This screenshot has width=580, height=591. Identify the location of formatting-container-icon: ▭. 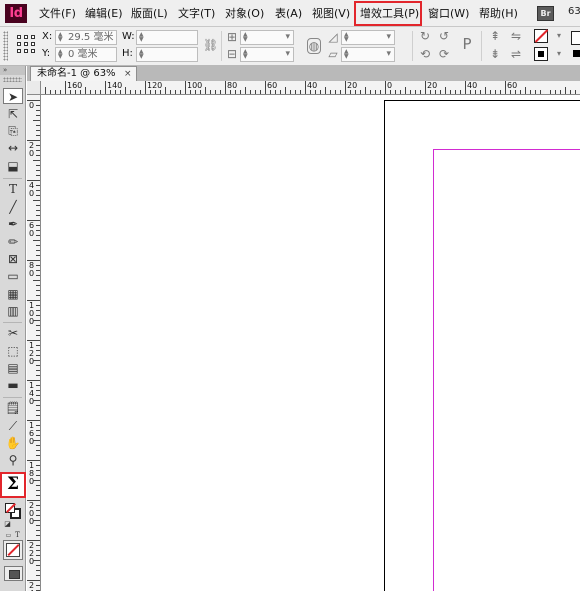
(8, 535).